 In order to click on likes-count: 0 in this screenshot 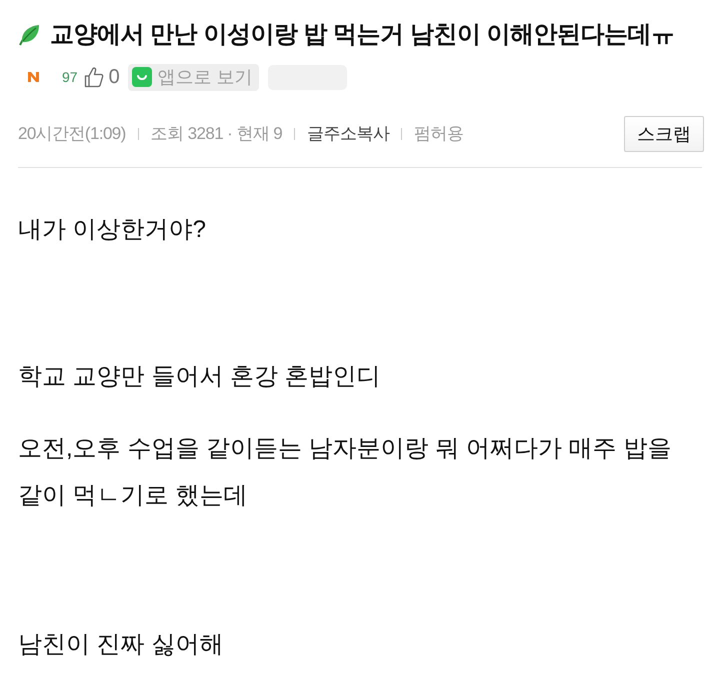, I will do `click(114, 77)`.